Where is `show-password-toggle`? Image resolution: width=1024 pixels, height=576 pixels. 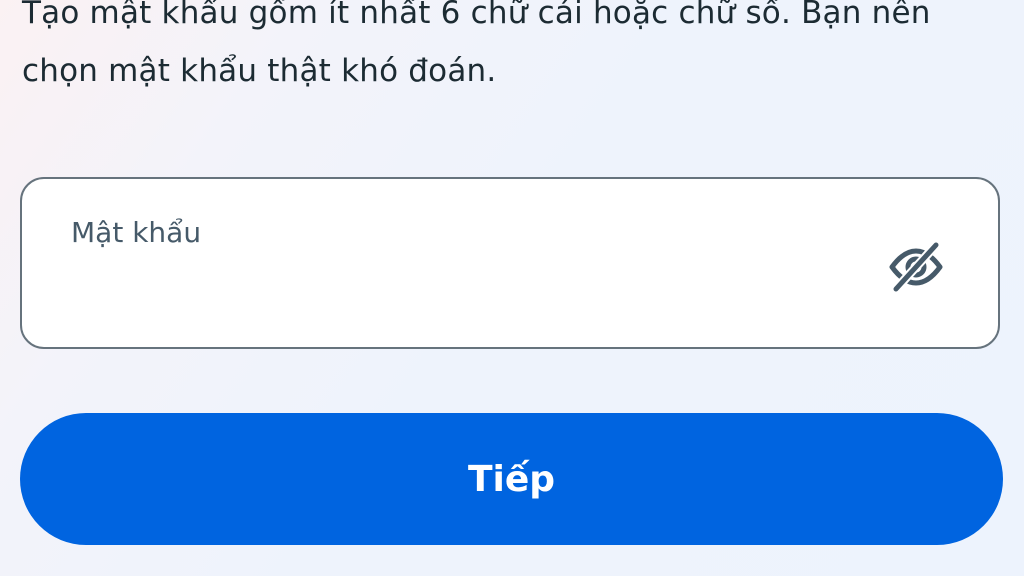
show-password-toggle is located at coordinates (916, 267).